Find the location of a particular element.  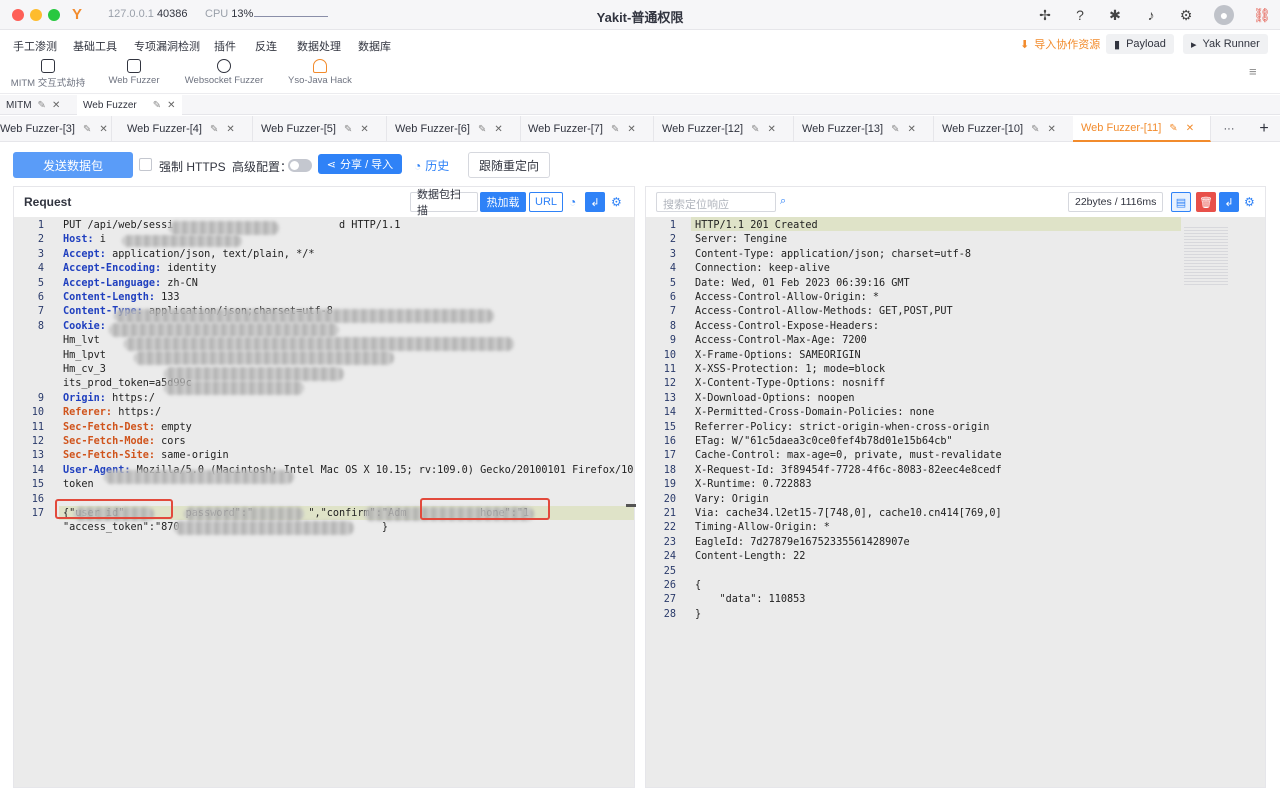

response-search-input: 搜索定位响应 is located at coordinates (716, 202).